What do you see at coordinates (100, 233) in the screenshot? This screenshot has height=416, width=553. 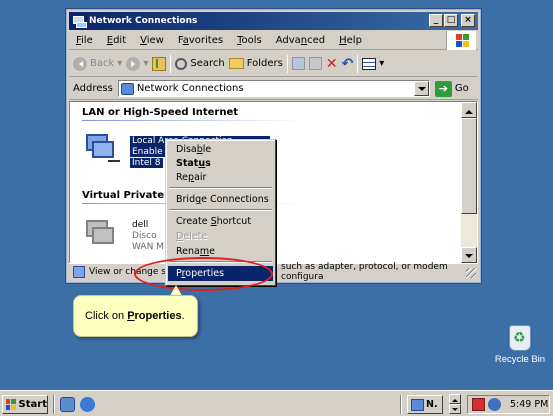 I see `vpn-connection-icon` at bounding box center [100, 233].